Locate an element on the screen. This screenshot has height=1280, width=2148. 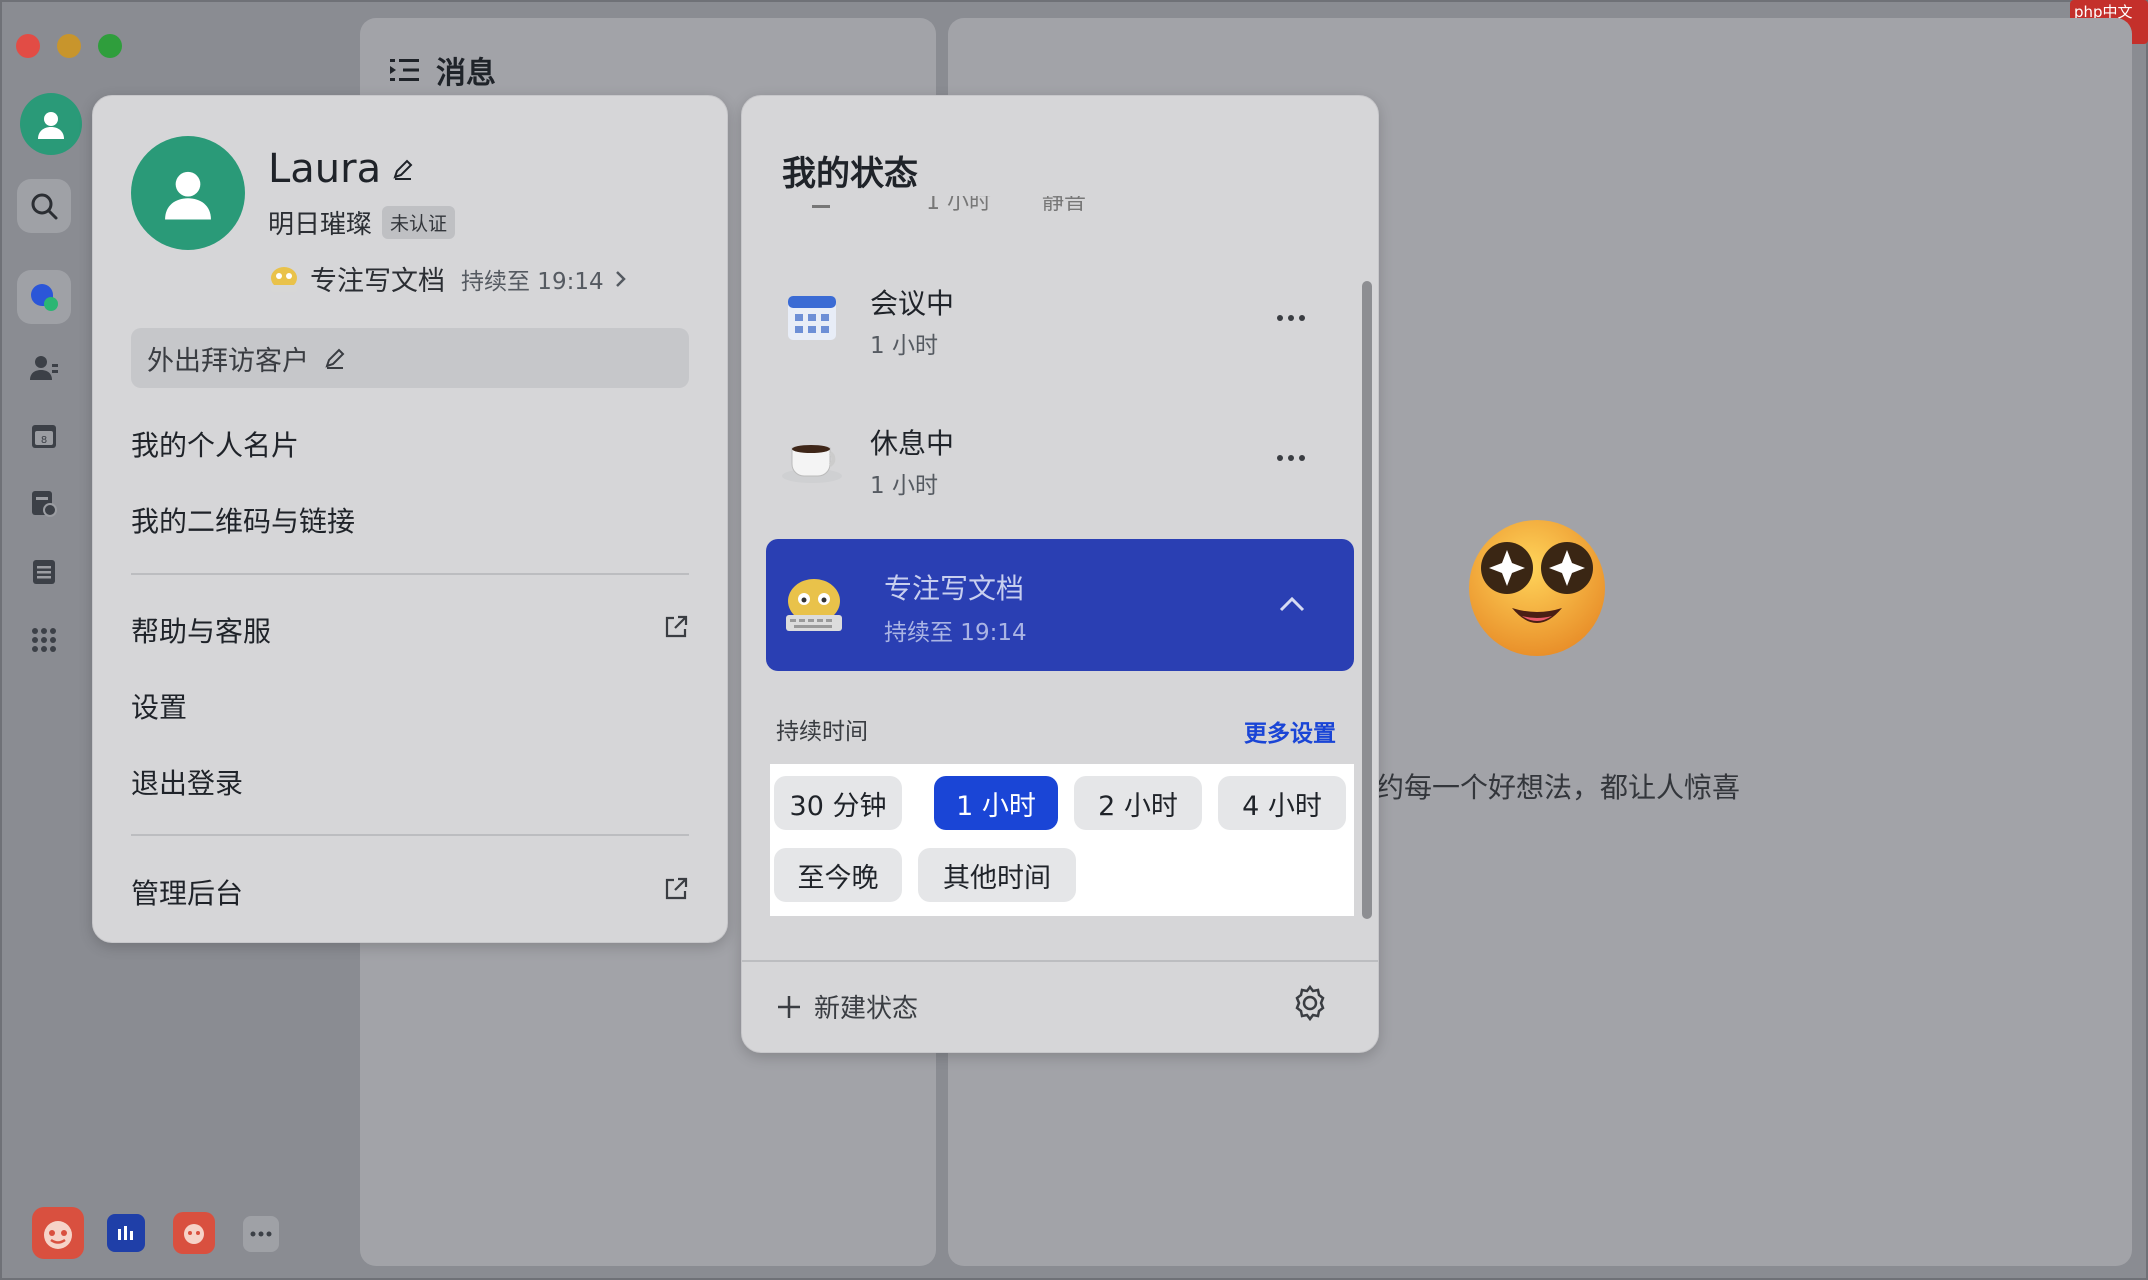
signature-text: 外出拜访客户 is located at coordinates (228, 361).